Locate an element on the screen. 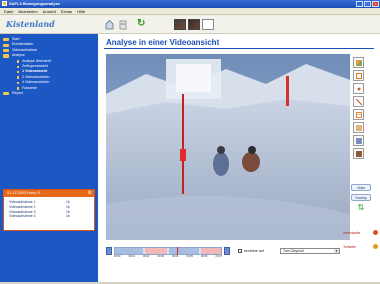  gear-icon: ⚙ is located at coordinates (90, 193).